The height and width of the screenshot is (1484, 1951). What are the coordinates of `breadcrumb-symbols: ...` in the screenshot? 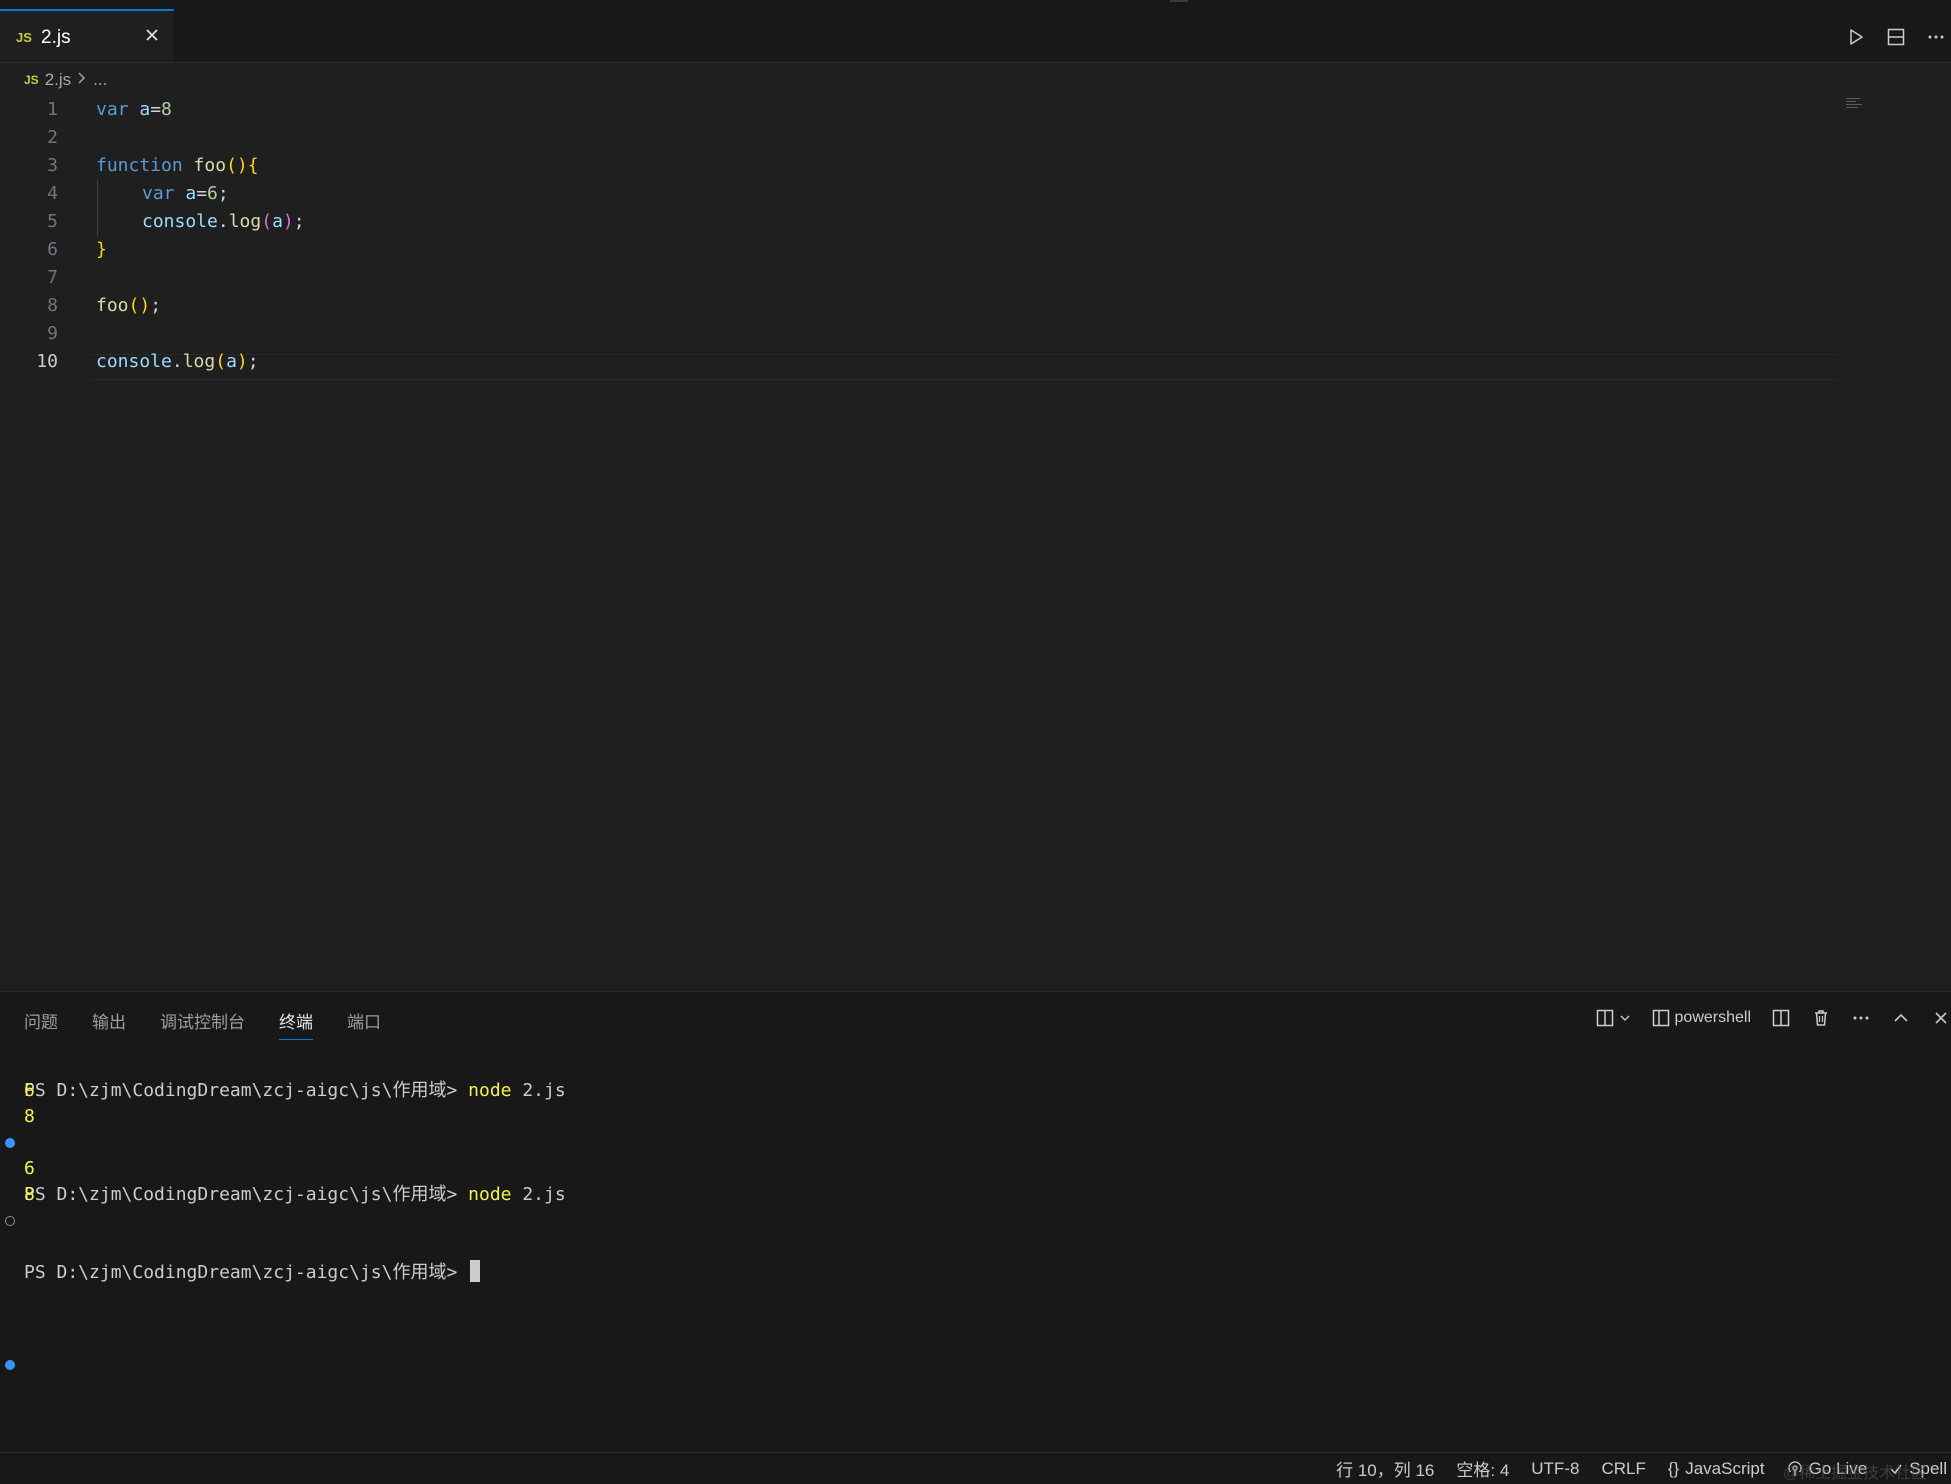 It's located at (100, 80).